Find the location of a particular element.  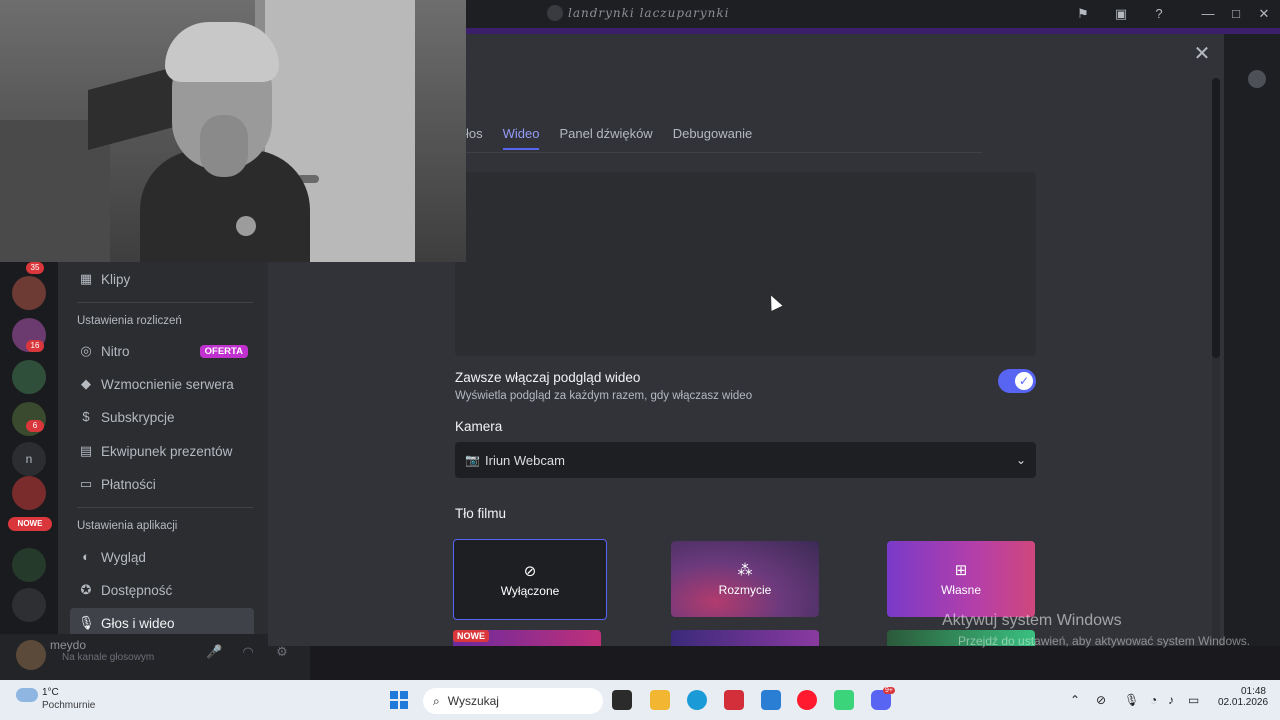

taskbar-search: ⌕ Wyszukaj is located at coordinates (513, 701).